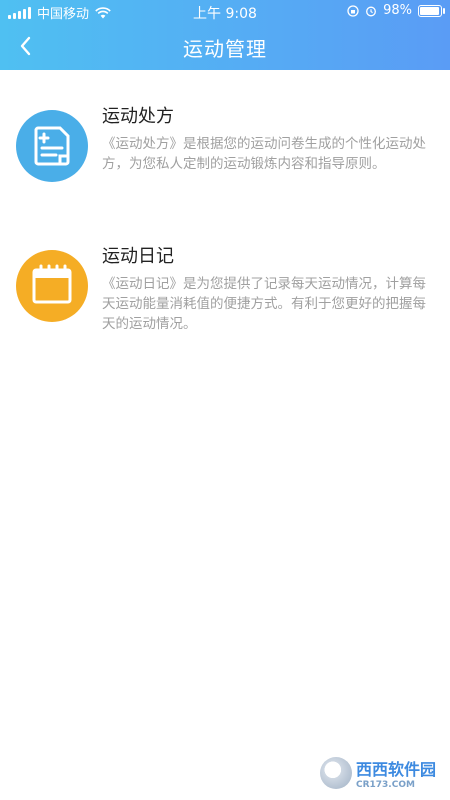 The image size is (450, 800). I want to click on calendar-icon, so click(52, 286).